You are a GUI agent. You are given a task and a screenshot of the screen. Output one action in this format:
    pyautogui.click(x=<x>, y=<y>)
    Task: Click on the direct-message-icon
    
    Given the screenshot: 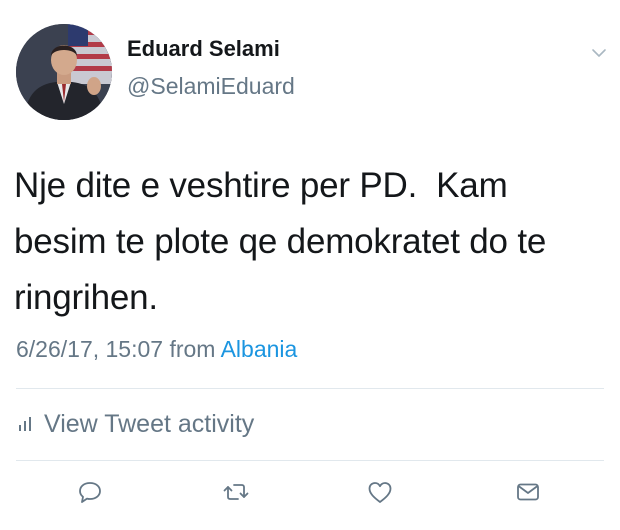 What is the action you would take?
    pyautogui.click(x=528, y=492)
    